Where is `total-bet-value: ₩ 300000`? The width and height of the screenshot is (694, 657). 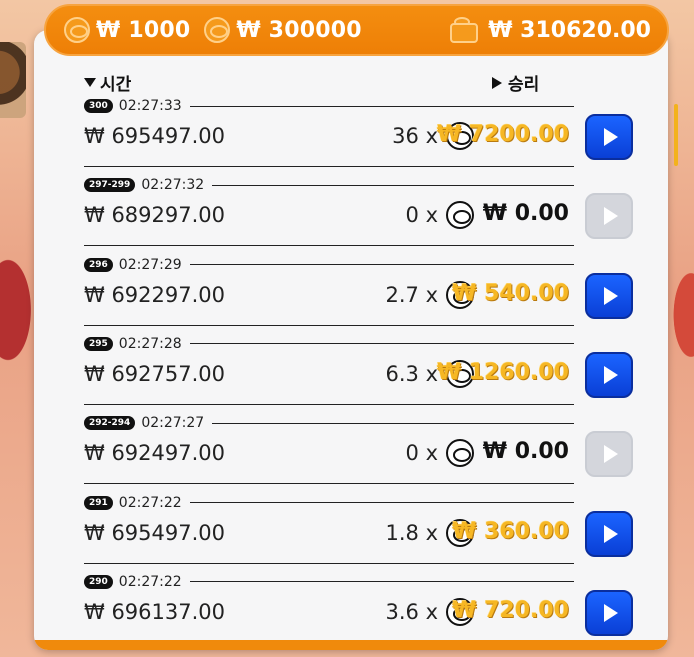
total-bet-value: ₩ 300000 is located at coordinates (299, 30).